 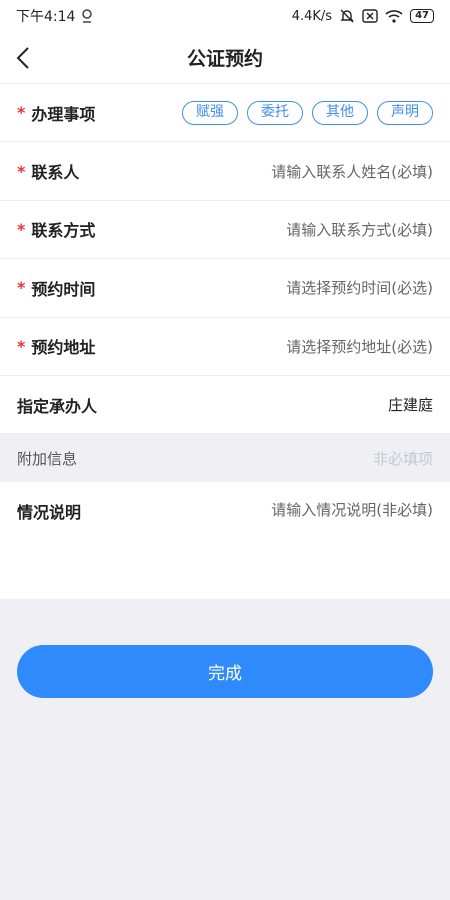 I want to click on description-section: 情况说明 请输入情况说明(非必填), so click(x=225, y=540).